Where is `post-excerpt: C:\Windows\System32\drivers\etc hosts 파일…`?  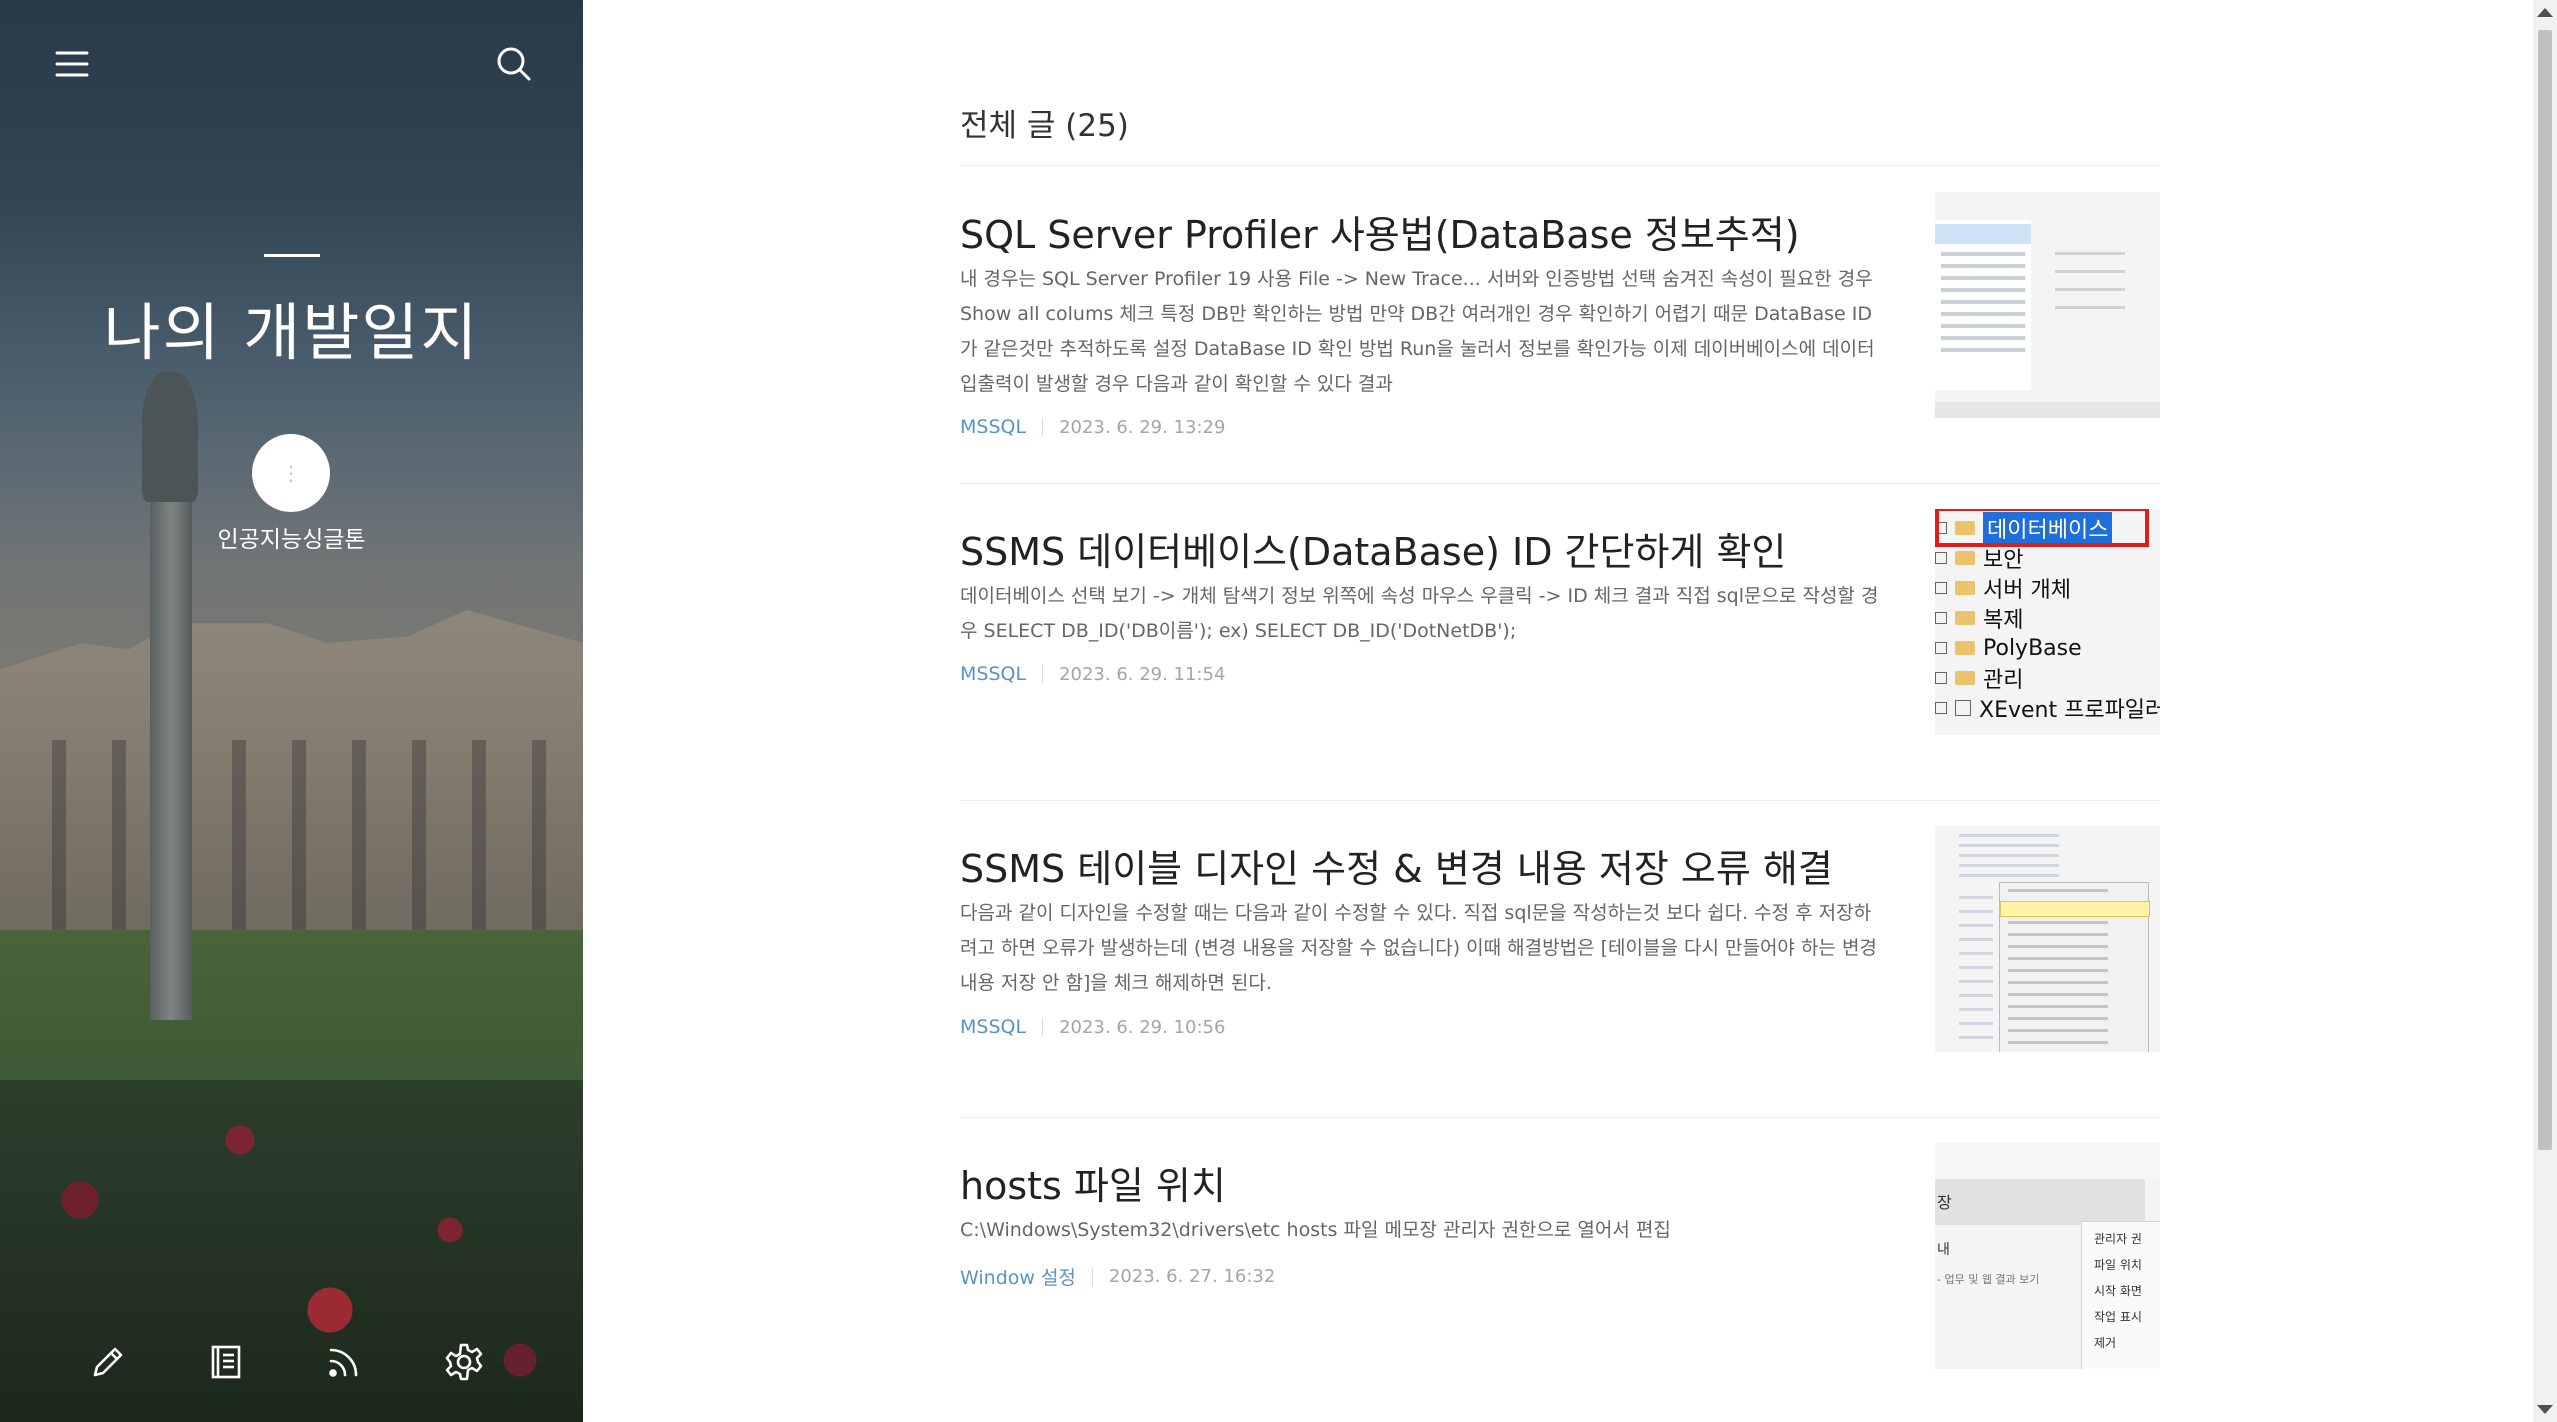
post-excerpt: C:\Windows\System32\drivers\etc hosts 파일… is located at coordinates (1315, 1230).